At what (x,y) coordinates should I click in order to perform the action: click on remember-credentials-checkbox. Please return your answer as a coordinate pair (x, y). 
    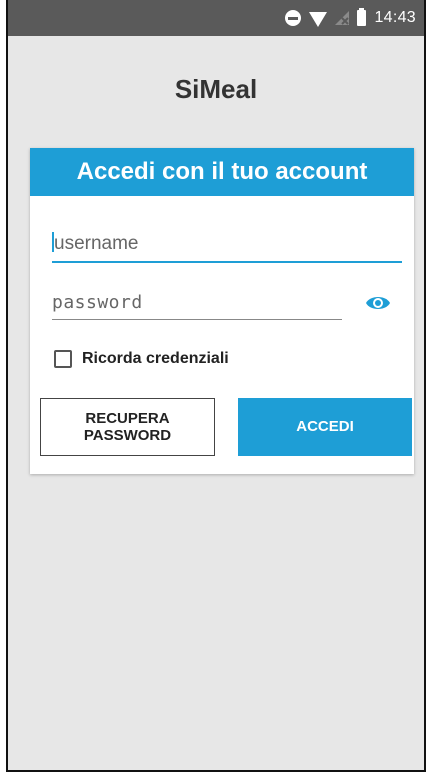
    Looking at the image, I should click on (63, 359).